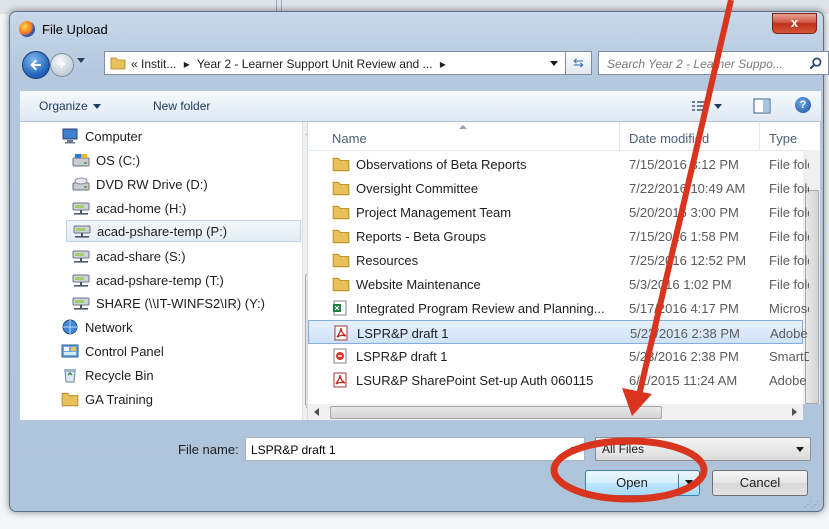 The image size is (829, 529). I want to click on resize-grip: ⋰⋰, so click(811, 504).